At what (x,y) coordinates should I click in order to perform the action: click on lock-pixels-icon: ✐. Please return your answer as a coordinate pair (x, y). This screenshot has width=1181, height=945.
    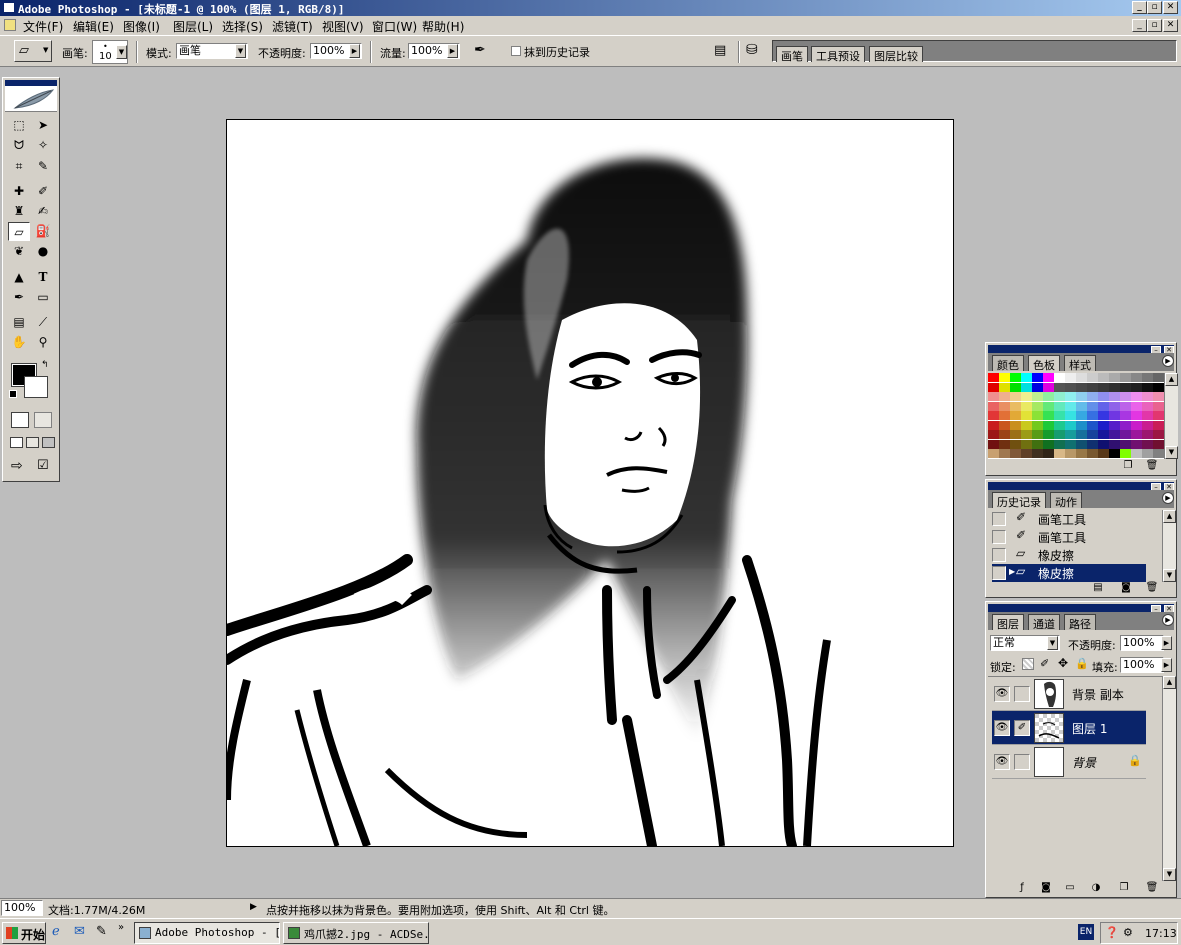
    Looking at the image, I should click on (1044, 663).